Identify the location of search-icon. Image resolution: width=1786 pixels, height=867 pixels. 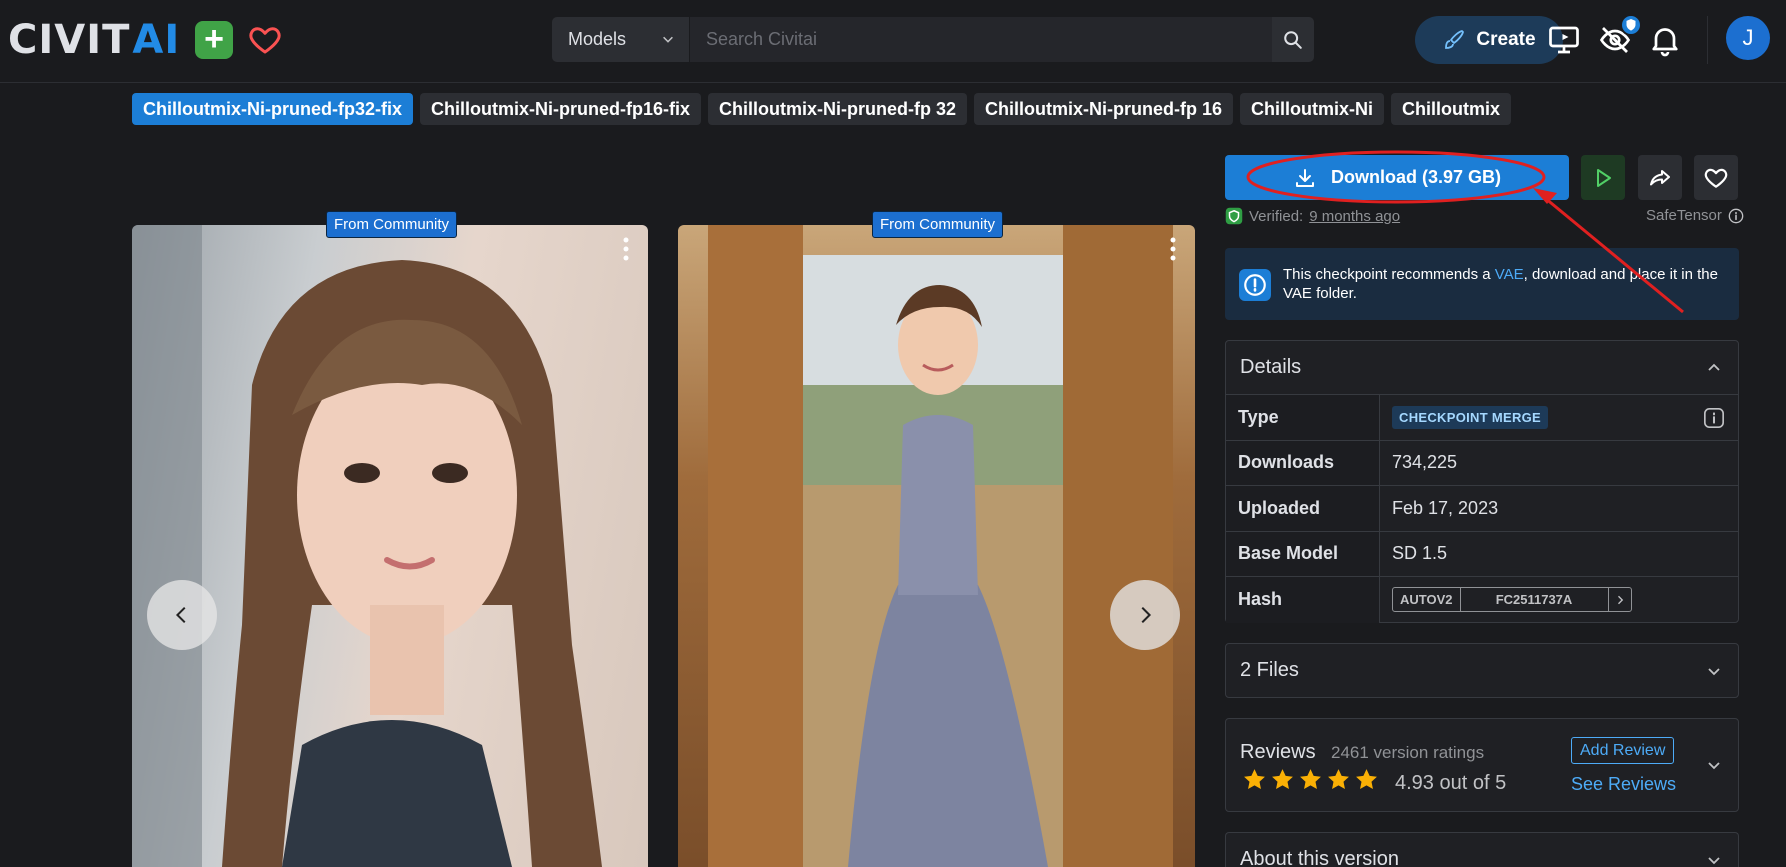
(1293, 39).